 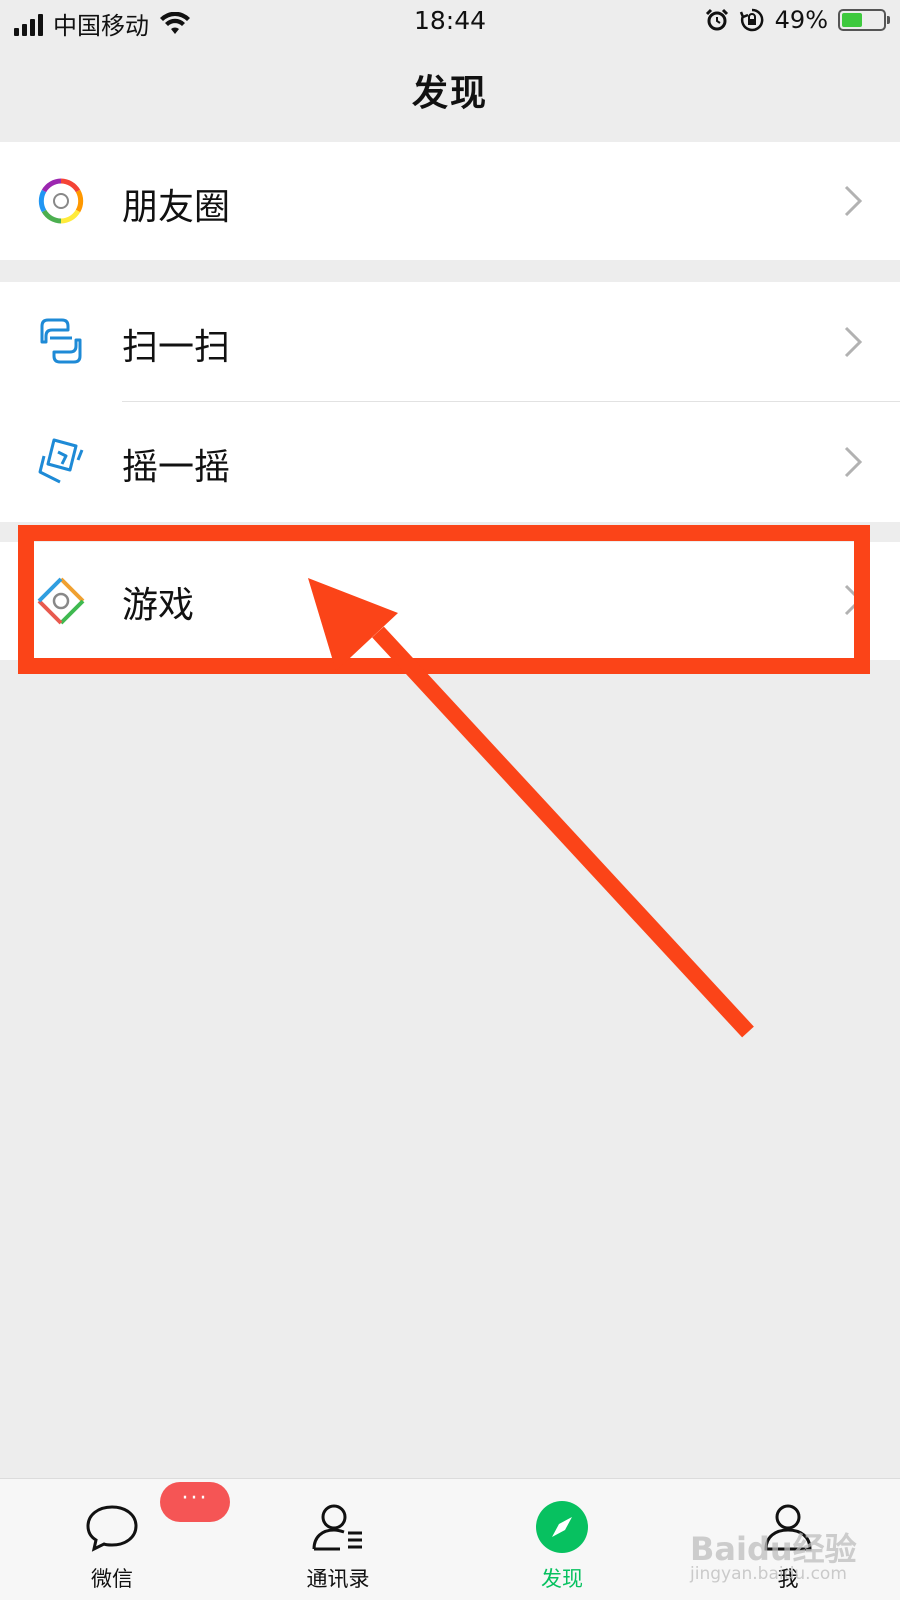 What do you see at coordinates (112, 1528) in the screenshot?
I see `chat-icon` at bounding box center [112, 1528].